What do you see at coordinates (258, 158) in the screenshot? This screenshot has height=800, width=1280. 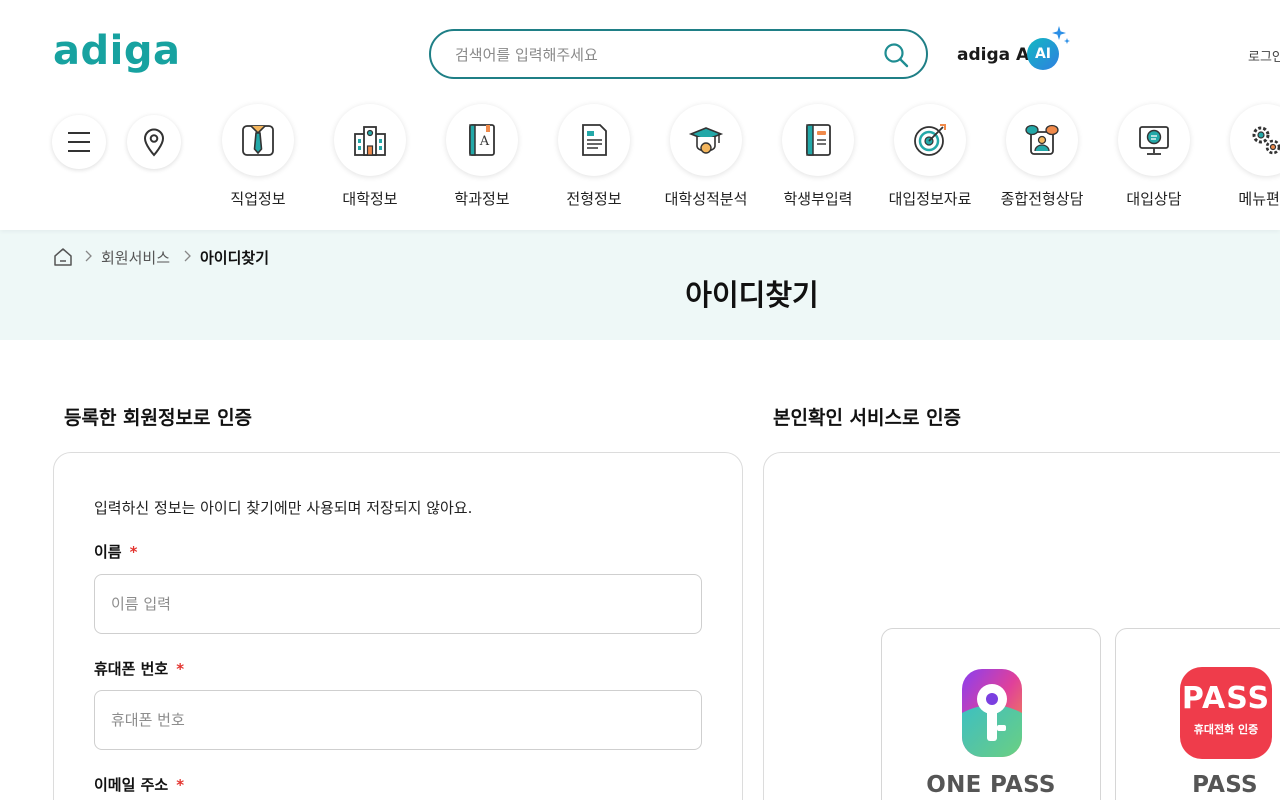 I see `nav-item-job-info: 직업정보` at bounding box center [258, 158].